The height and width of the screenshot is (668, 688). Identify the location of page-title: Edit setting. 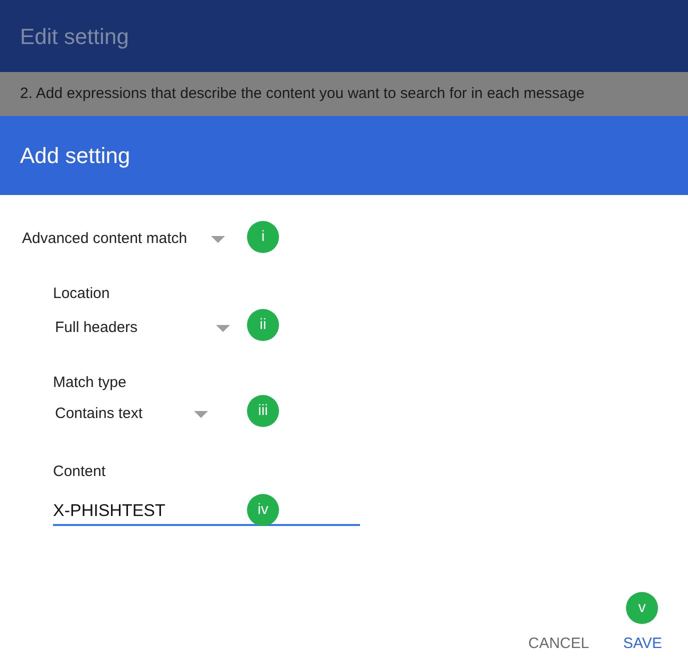
(74, 36).